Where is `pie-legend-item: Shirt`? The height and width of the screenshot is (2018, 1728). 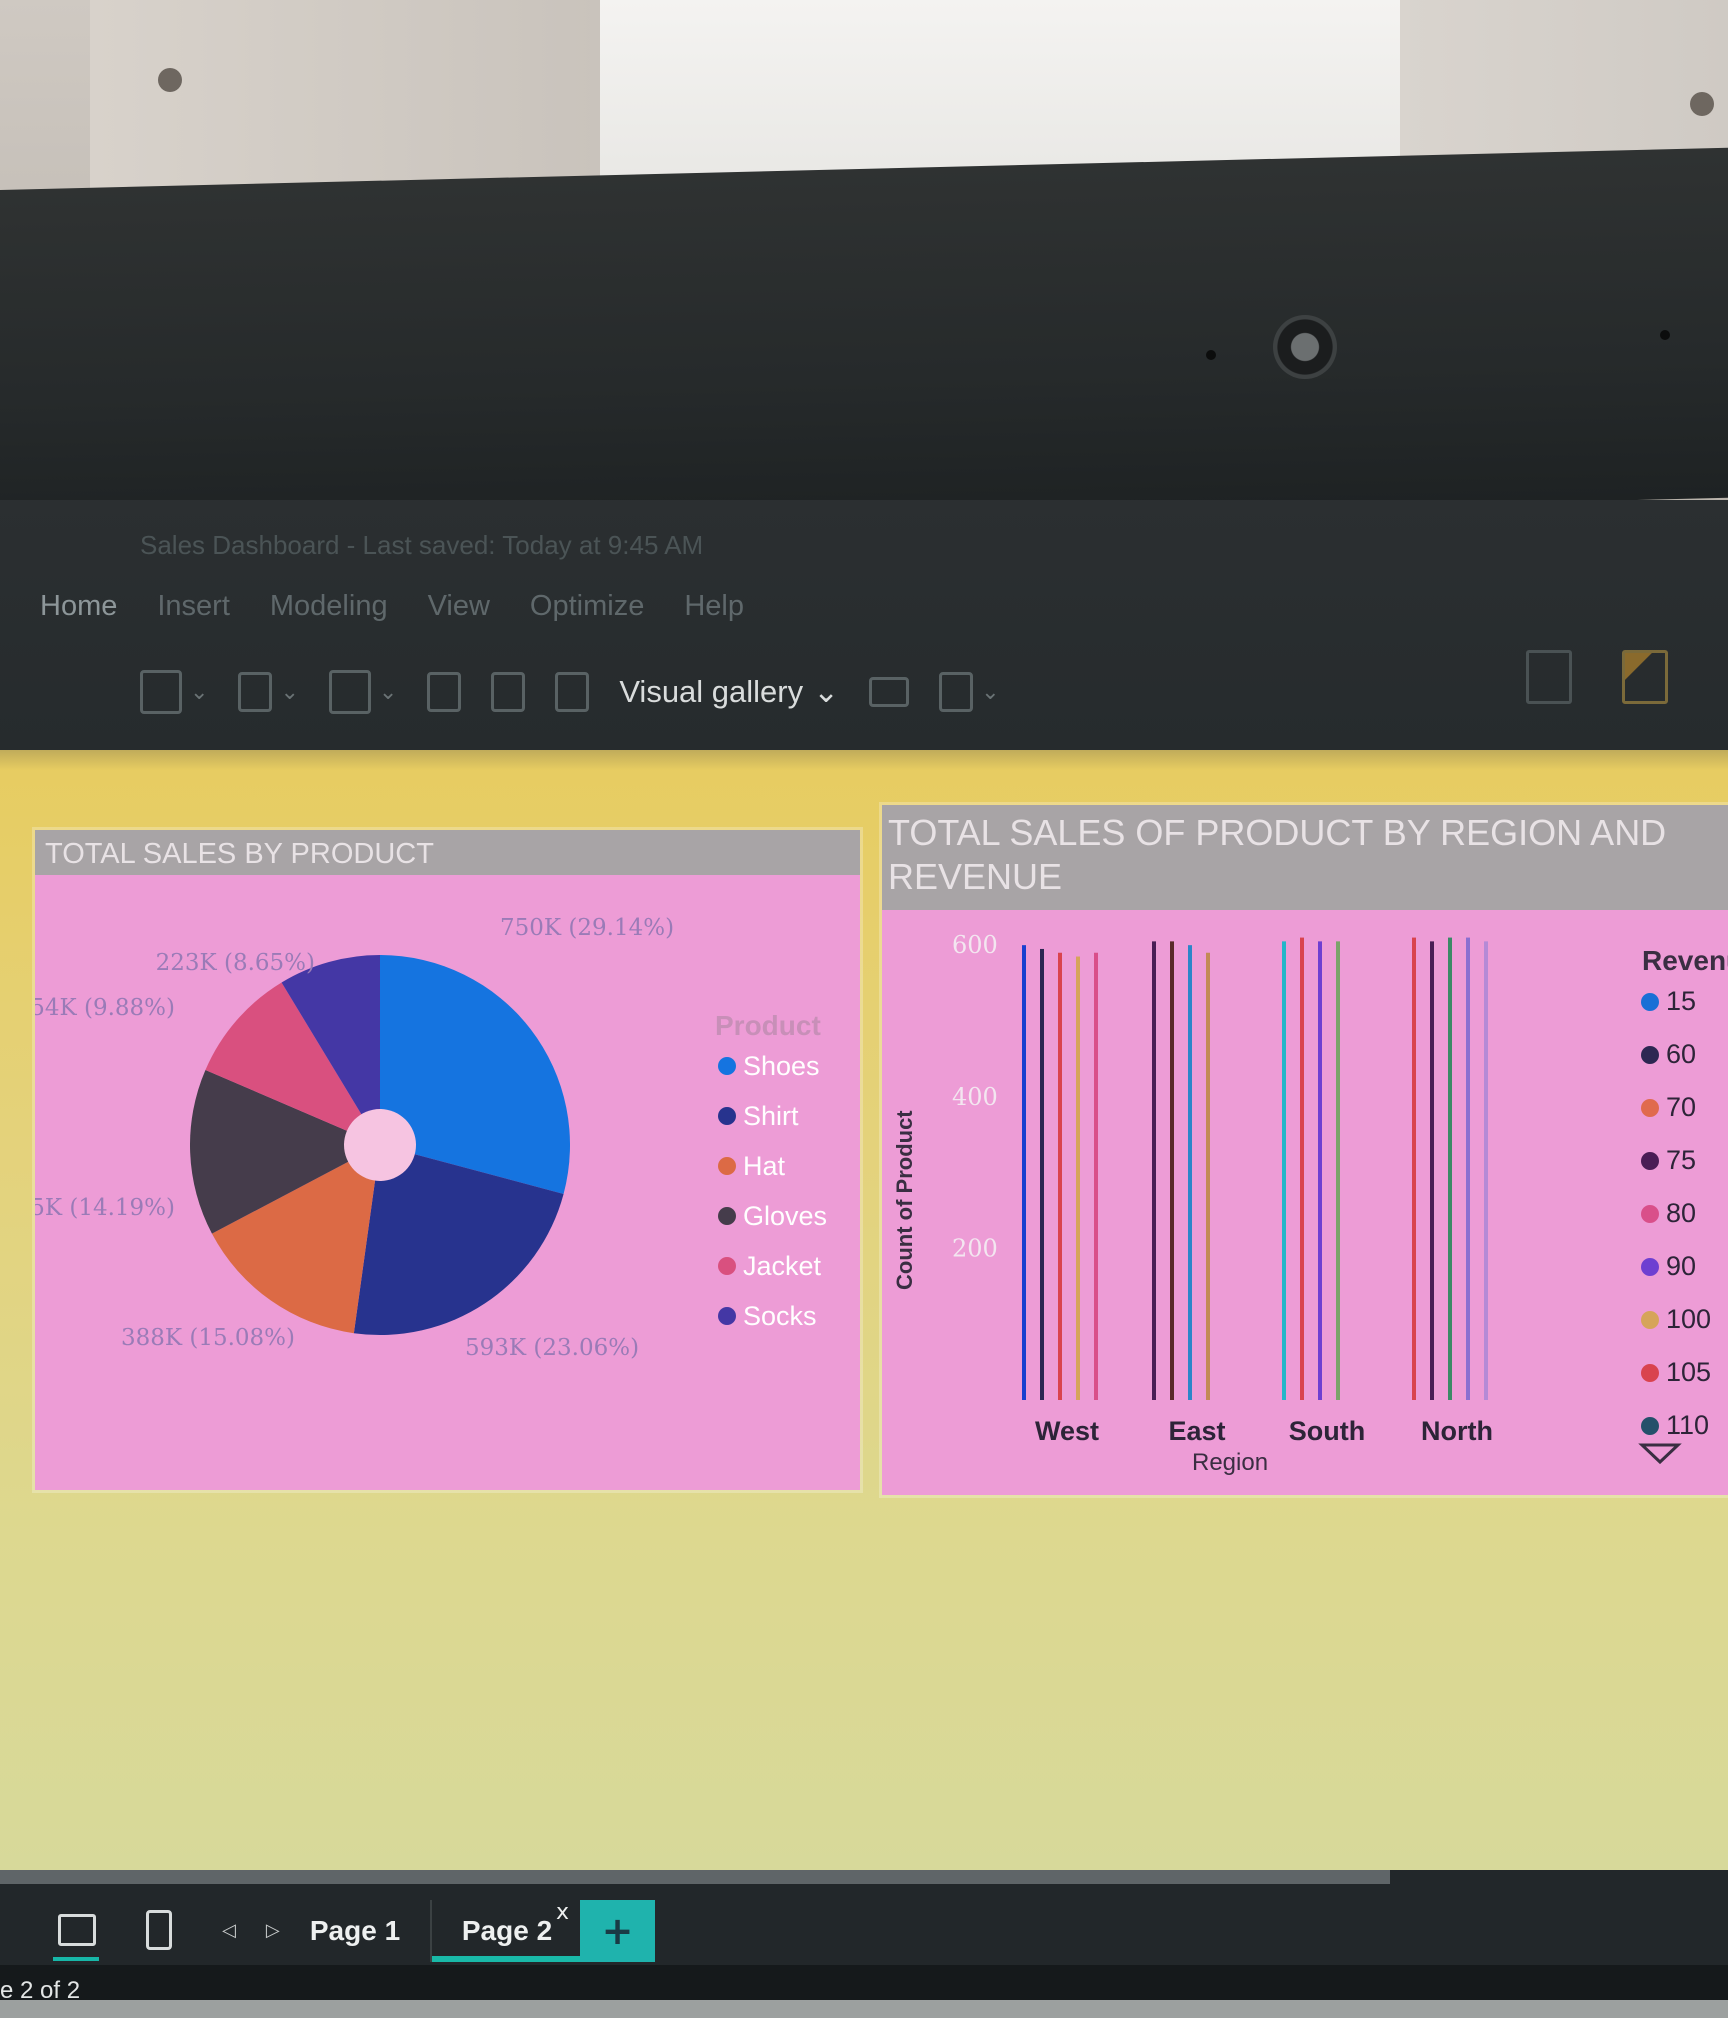 pie-legend-item: Shirt is located at coordinates (771, 1116).